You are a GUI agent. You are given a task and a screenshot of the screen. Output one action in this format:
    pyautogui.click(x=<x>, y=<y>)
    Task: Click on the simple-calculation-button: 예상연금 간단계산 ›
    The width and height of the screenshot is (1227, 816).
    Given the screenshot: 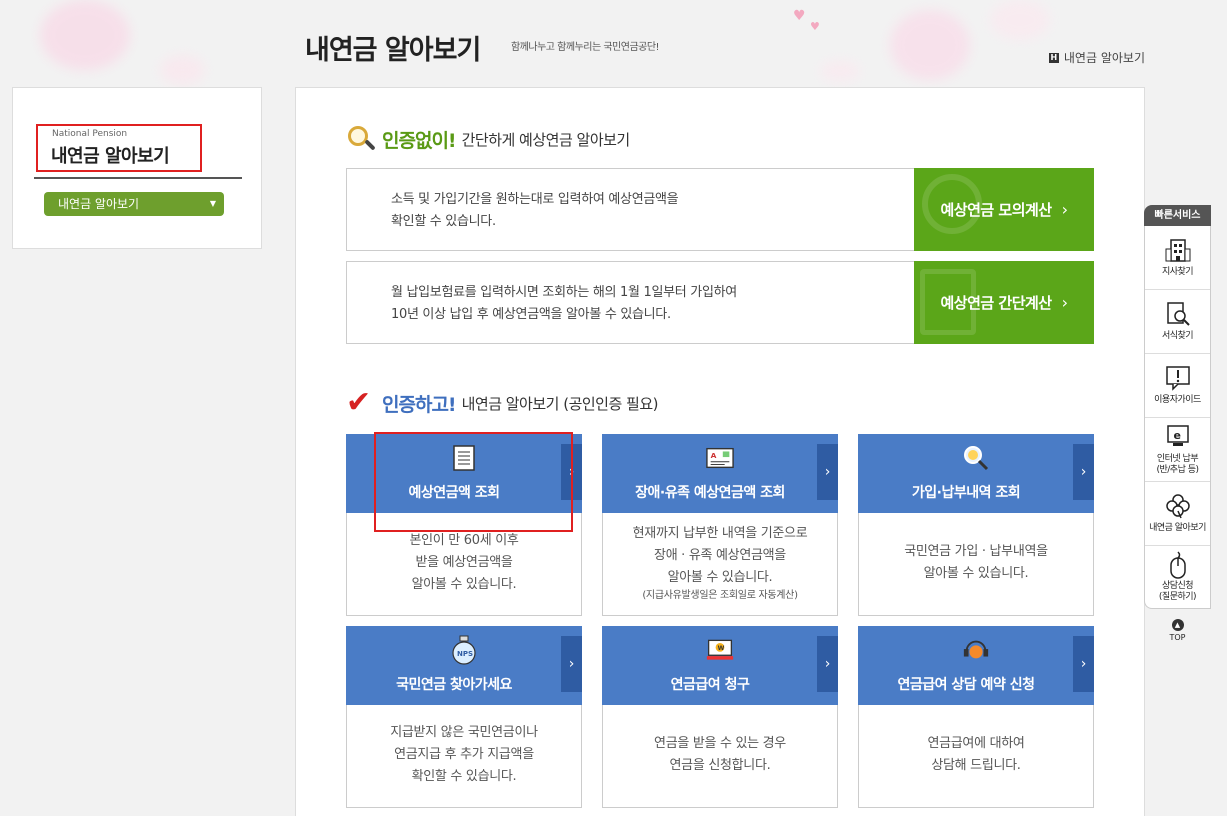 What is the action you would take?
    pyautogui.click(x=1004, y=302)
    